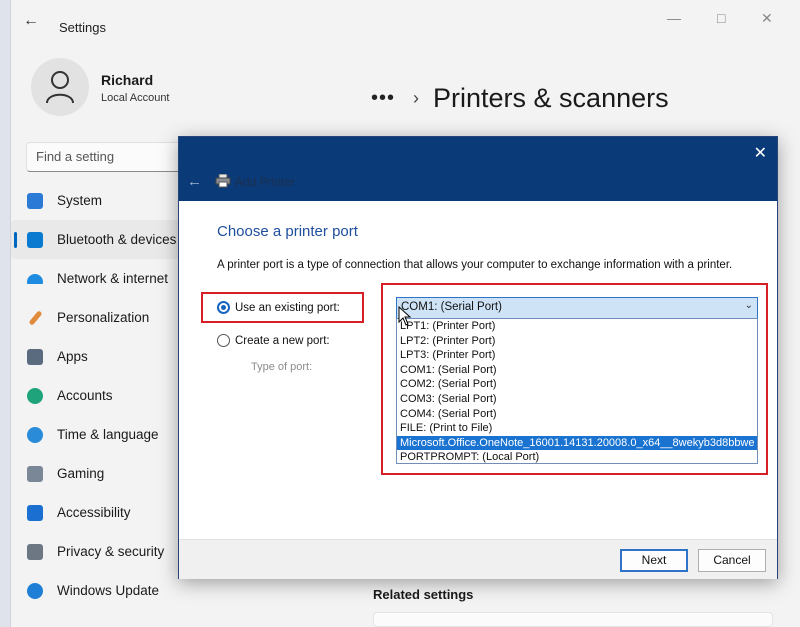 This screenshot has width=800, height=627. Describe the element at coordinates (35, 434) in the screenshot. I see `globe-clock-icon` at that location.